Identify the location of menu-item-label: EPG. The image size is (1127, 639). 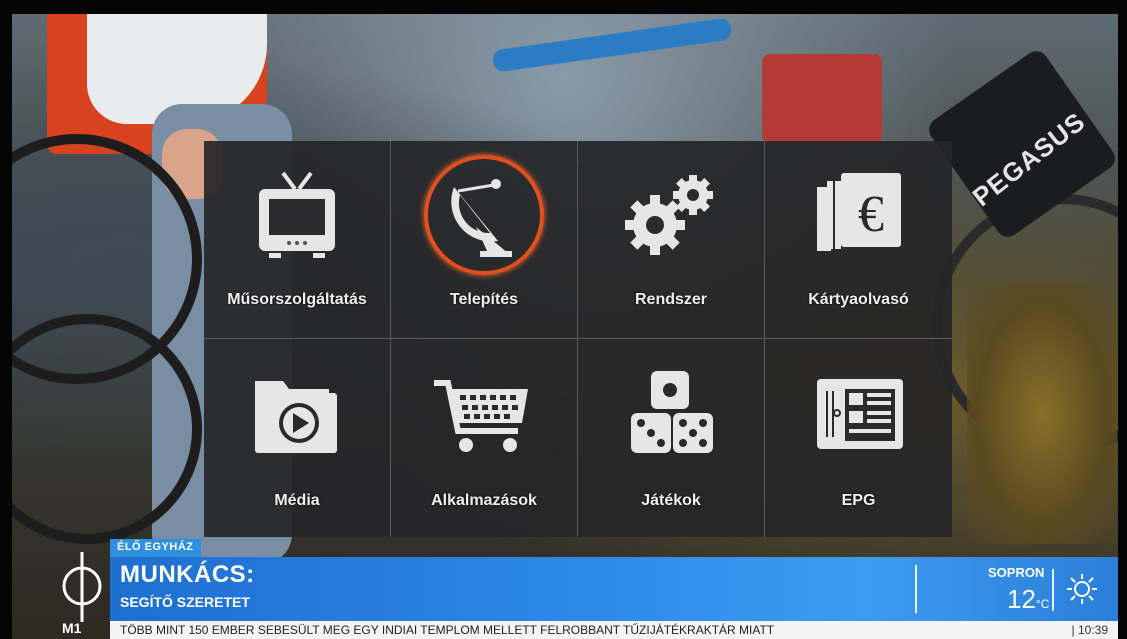
(858, 500).